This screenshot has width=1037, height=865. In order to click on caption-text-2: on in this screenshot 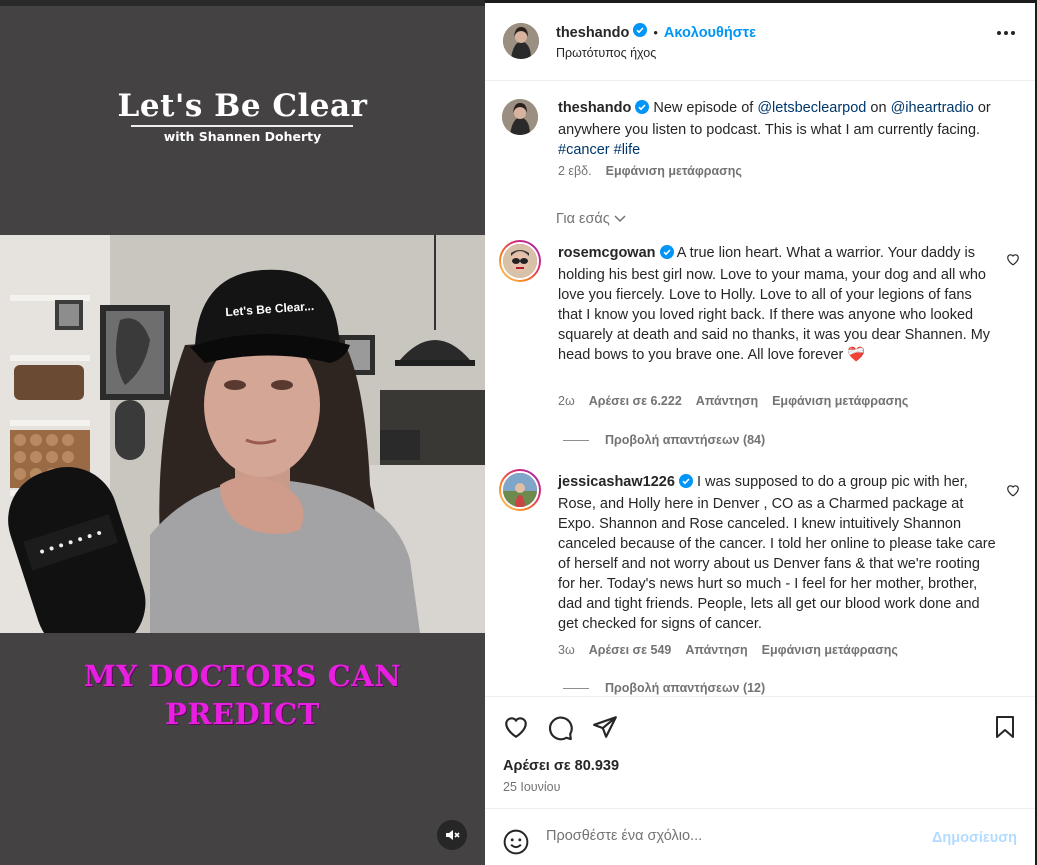, I will do `click(878, 108)`.